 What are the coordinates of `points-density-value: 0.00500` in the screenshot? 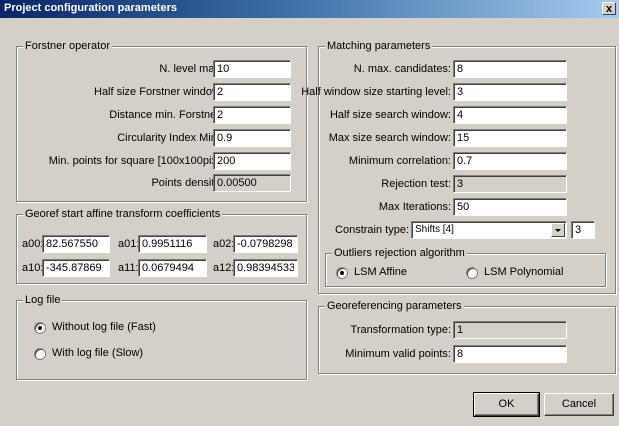 It's located at (252, 183).